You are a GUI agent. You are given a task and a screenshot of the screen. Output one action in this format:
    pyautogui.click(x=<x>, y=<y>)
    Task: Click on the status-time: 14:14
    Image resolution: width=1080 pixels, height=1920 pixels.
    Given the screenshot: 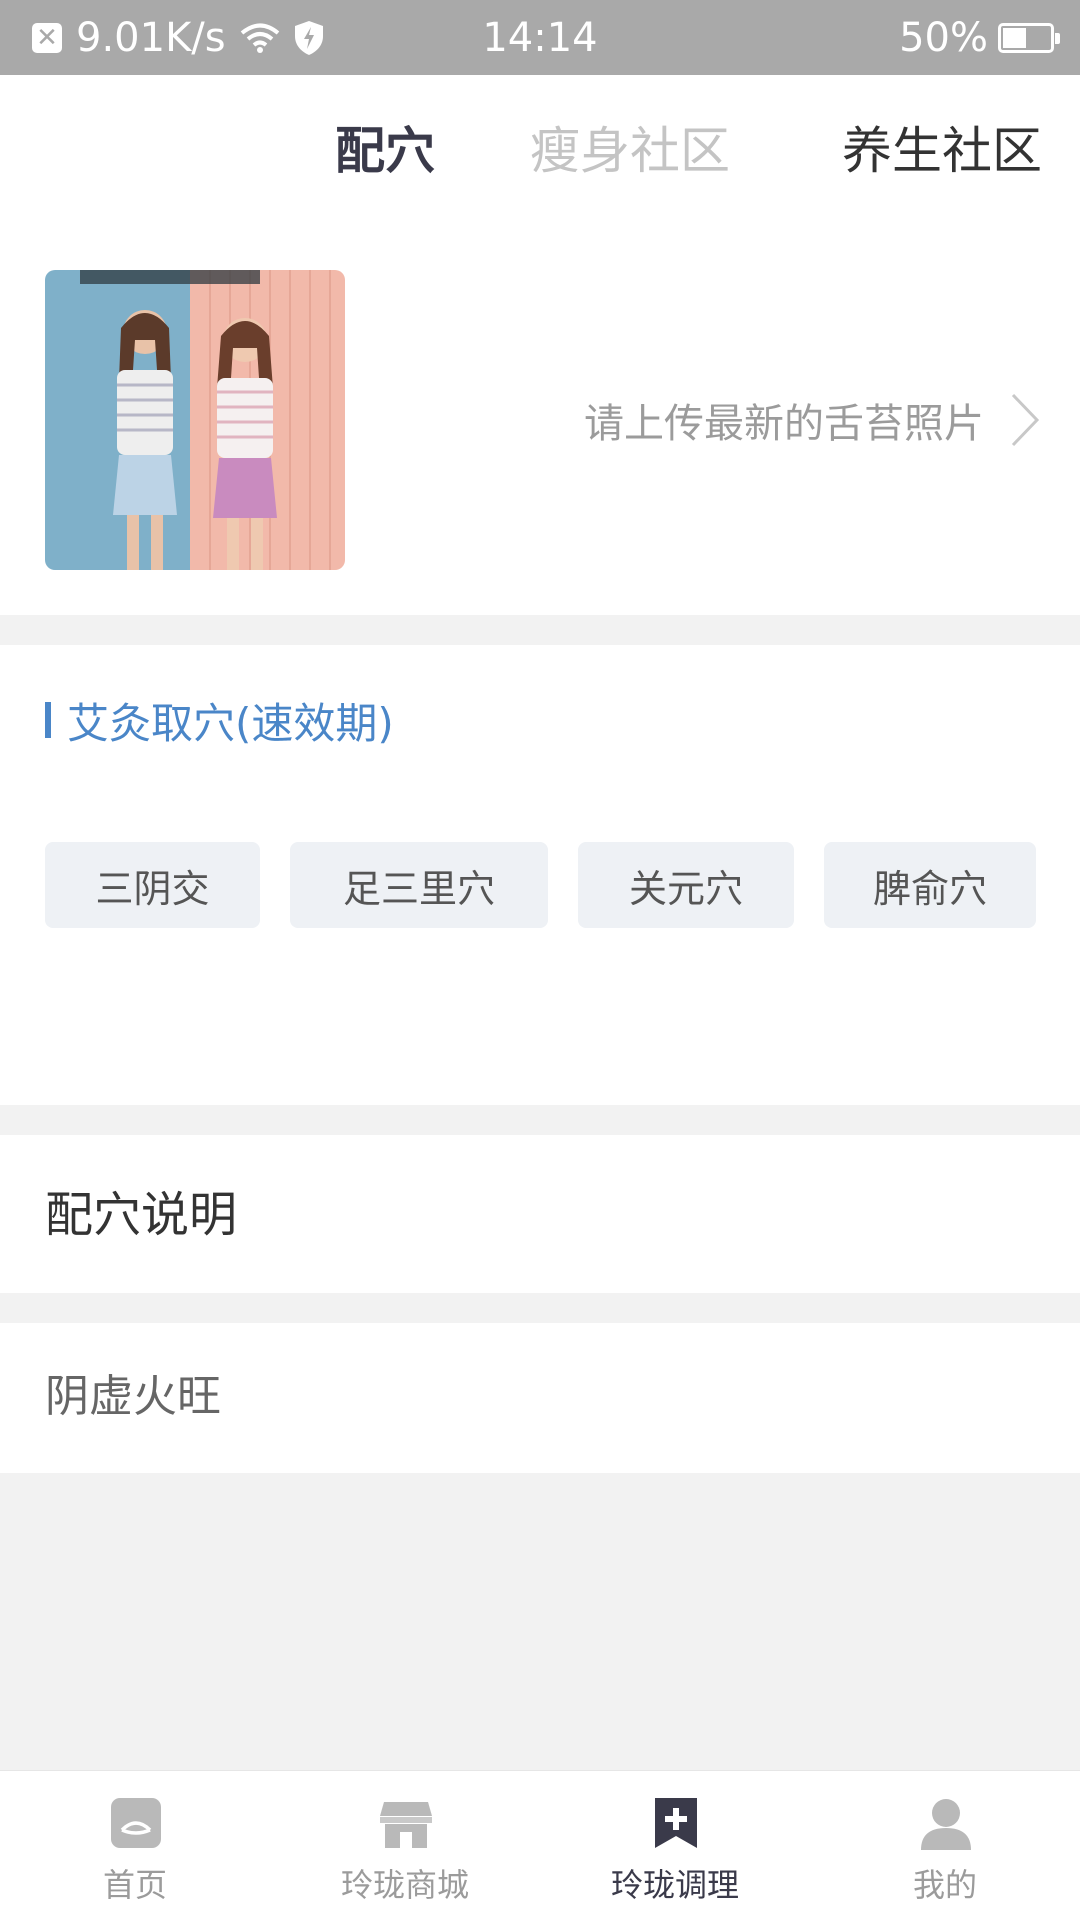 What is the action you would take?
    pyautogui.click(x=540, y=37)
    